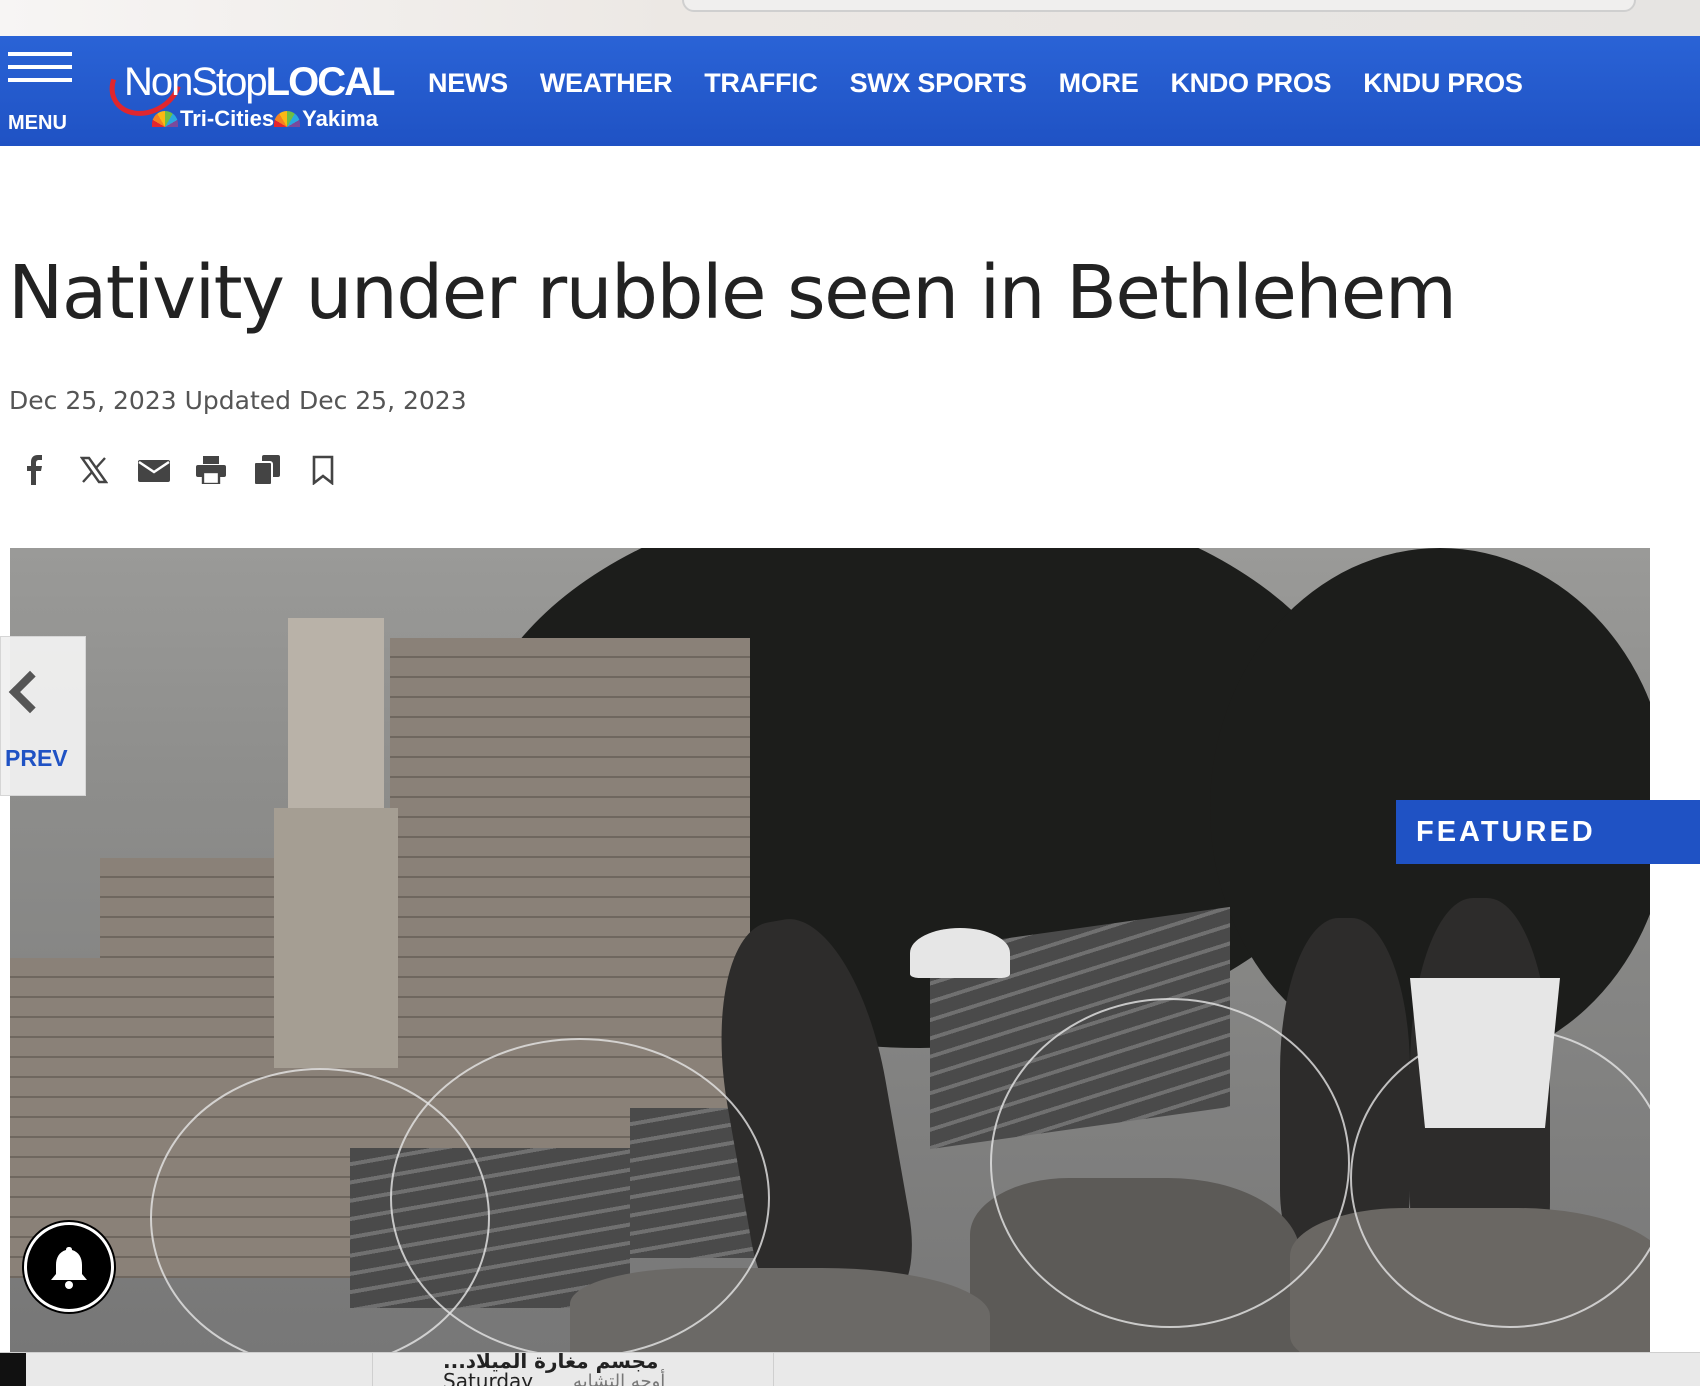 The height and width of the screenshot is (1386, 1700). I want to click on print-icon, so click(225, 470).